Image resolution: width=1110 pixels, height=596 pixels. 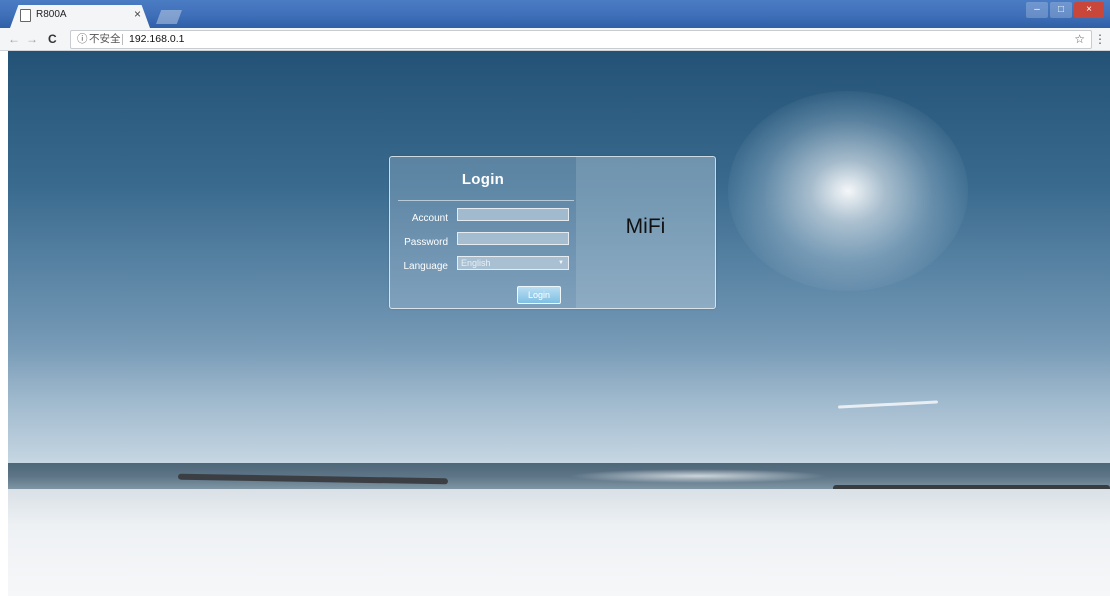 What do you see at coordinates (429, 218) in the screenshot?
I see `account-label: Account` at bounding box center [429, 218].